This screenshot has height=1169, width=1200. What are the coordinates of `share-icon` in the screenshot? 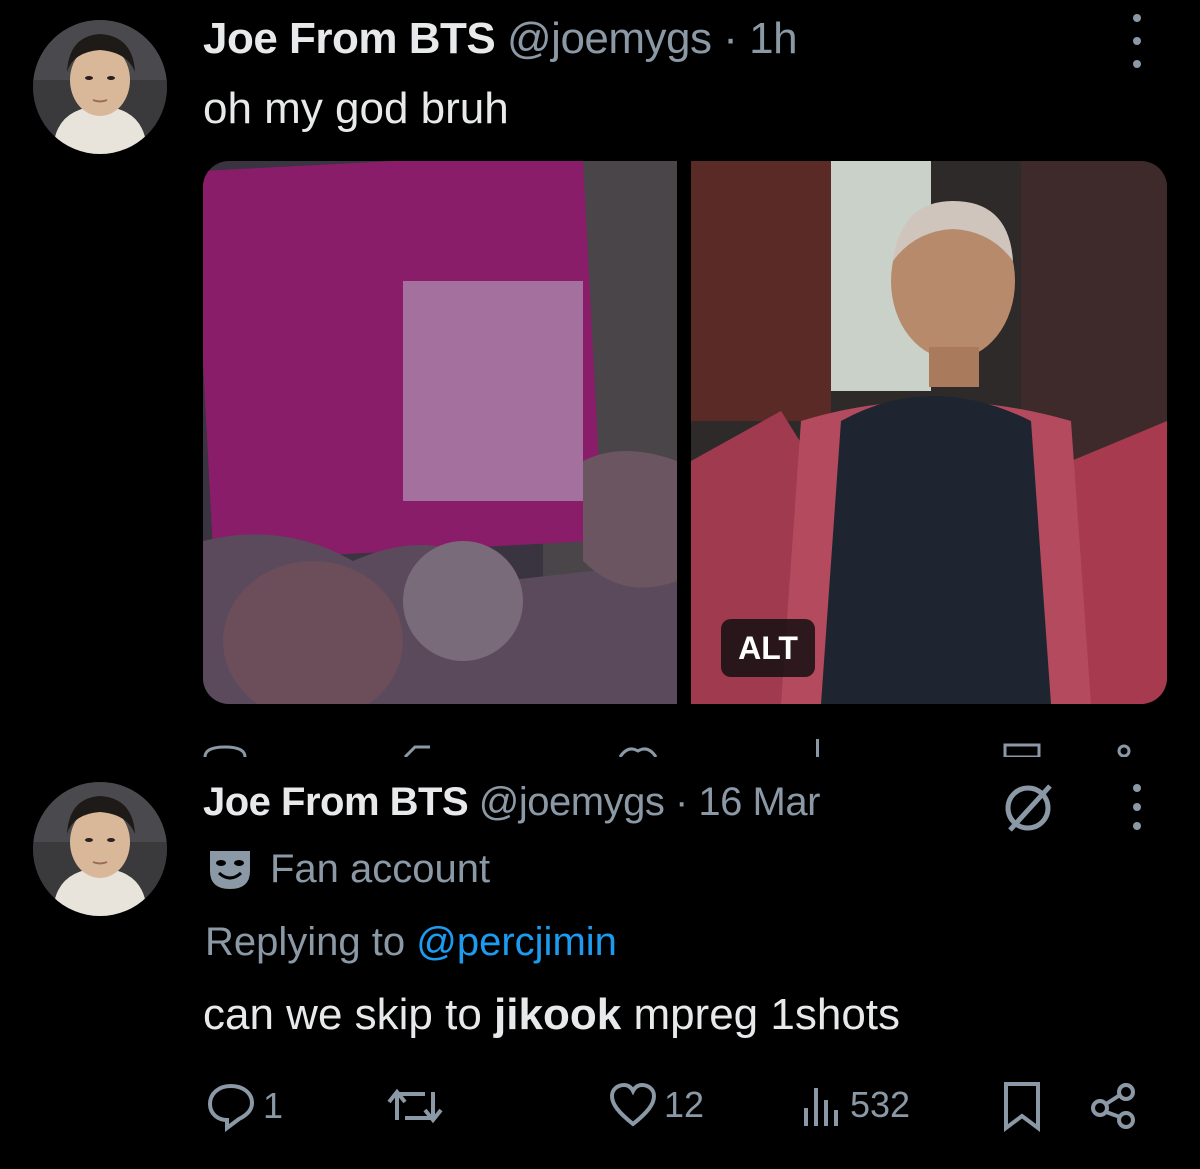 It's located at (1113, 1106).